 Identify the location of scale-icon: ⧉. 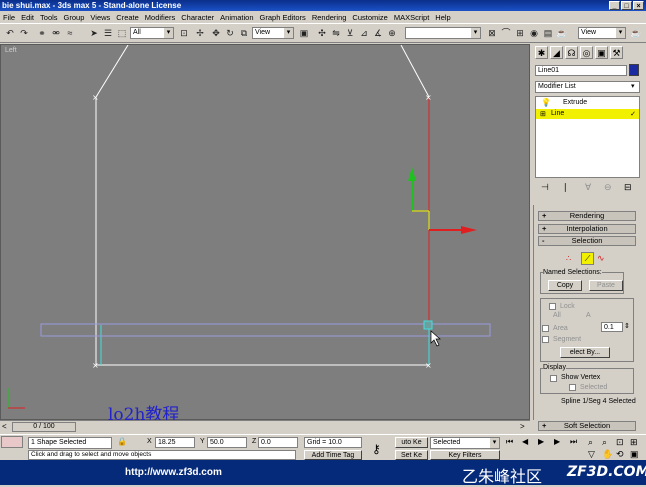
(244, 33).